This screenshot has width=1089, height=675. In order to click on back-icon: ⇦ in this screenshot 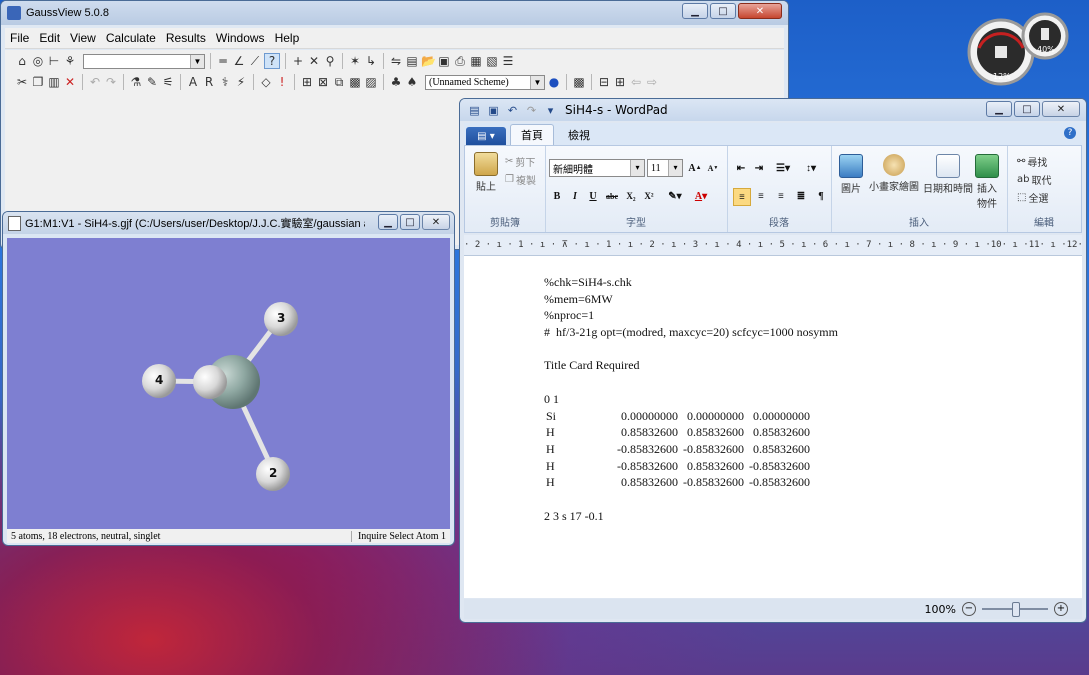, I will do `click(636, 82)`.